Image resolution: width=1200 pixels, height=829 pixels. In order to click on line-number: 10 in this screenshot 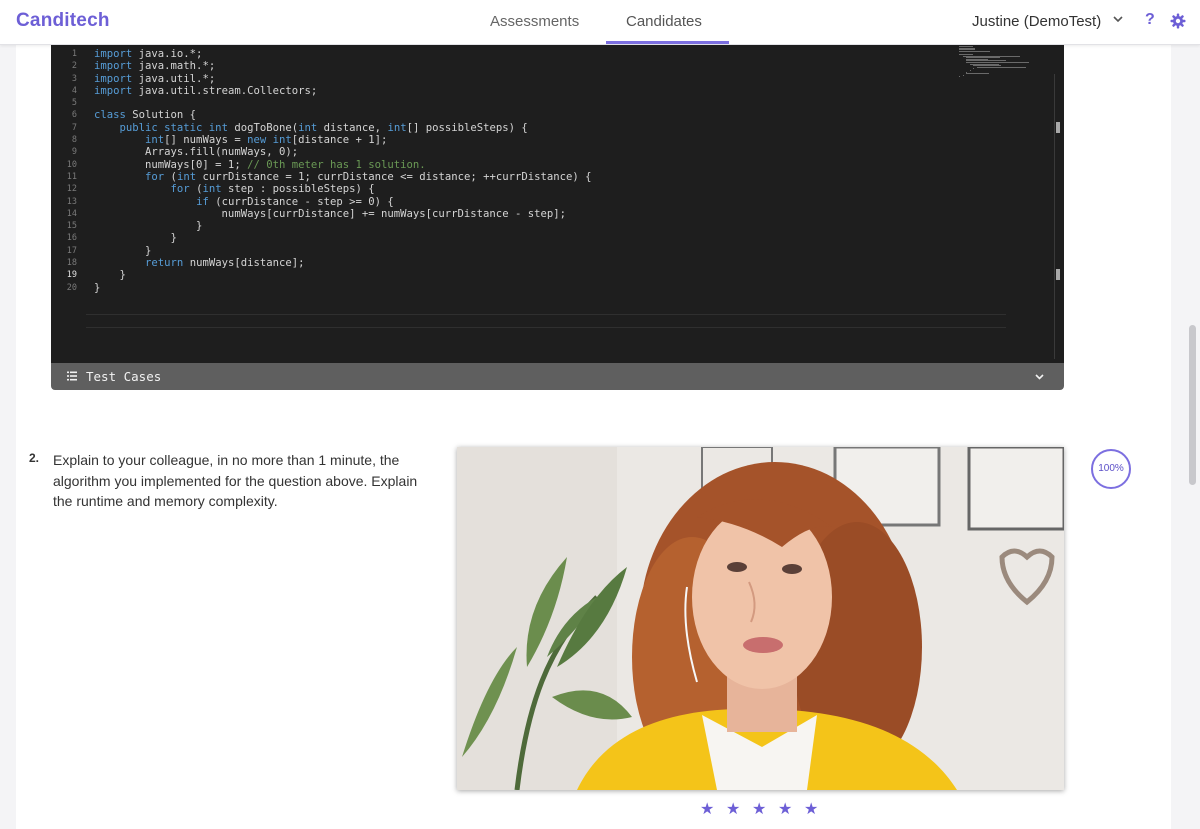, I will do `click(64, 165)`.